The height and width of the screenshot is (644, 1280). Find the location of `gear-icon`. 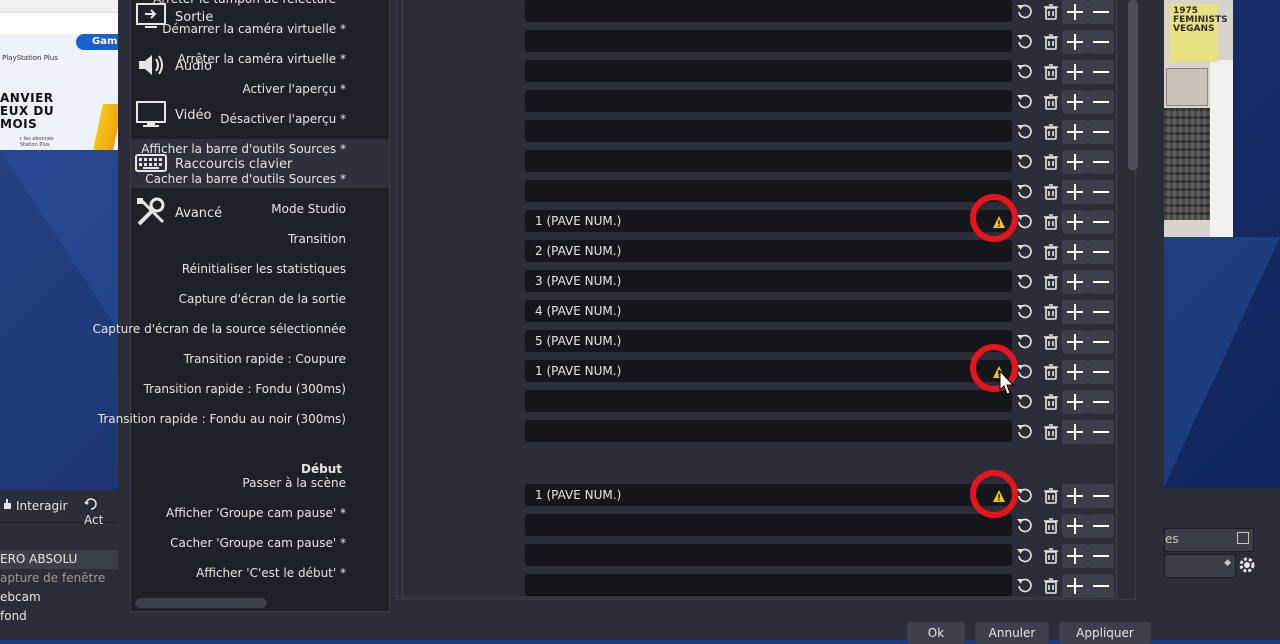

gear-icon is located at coordinates (1249, 566).